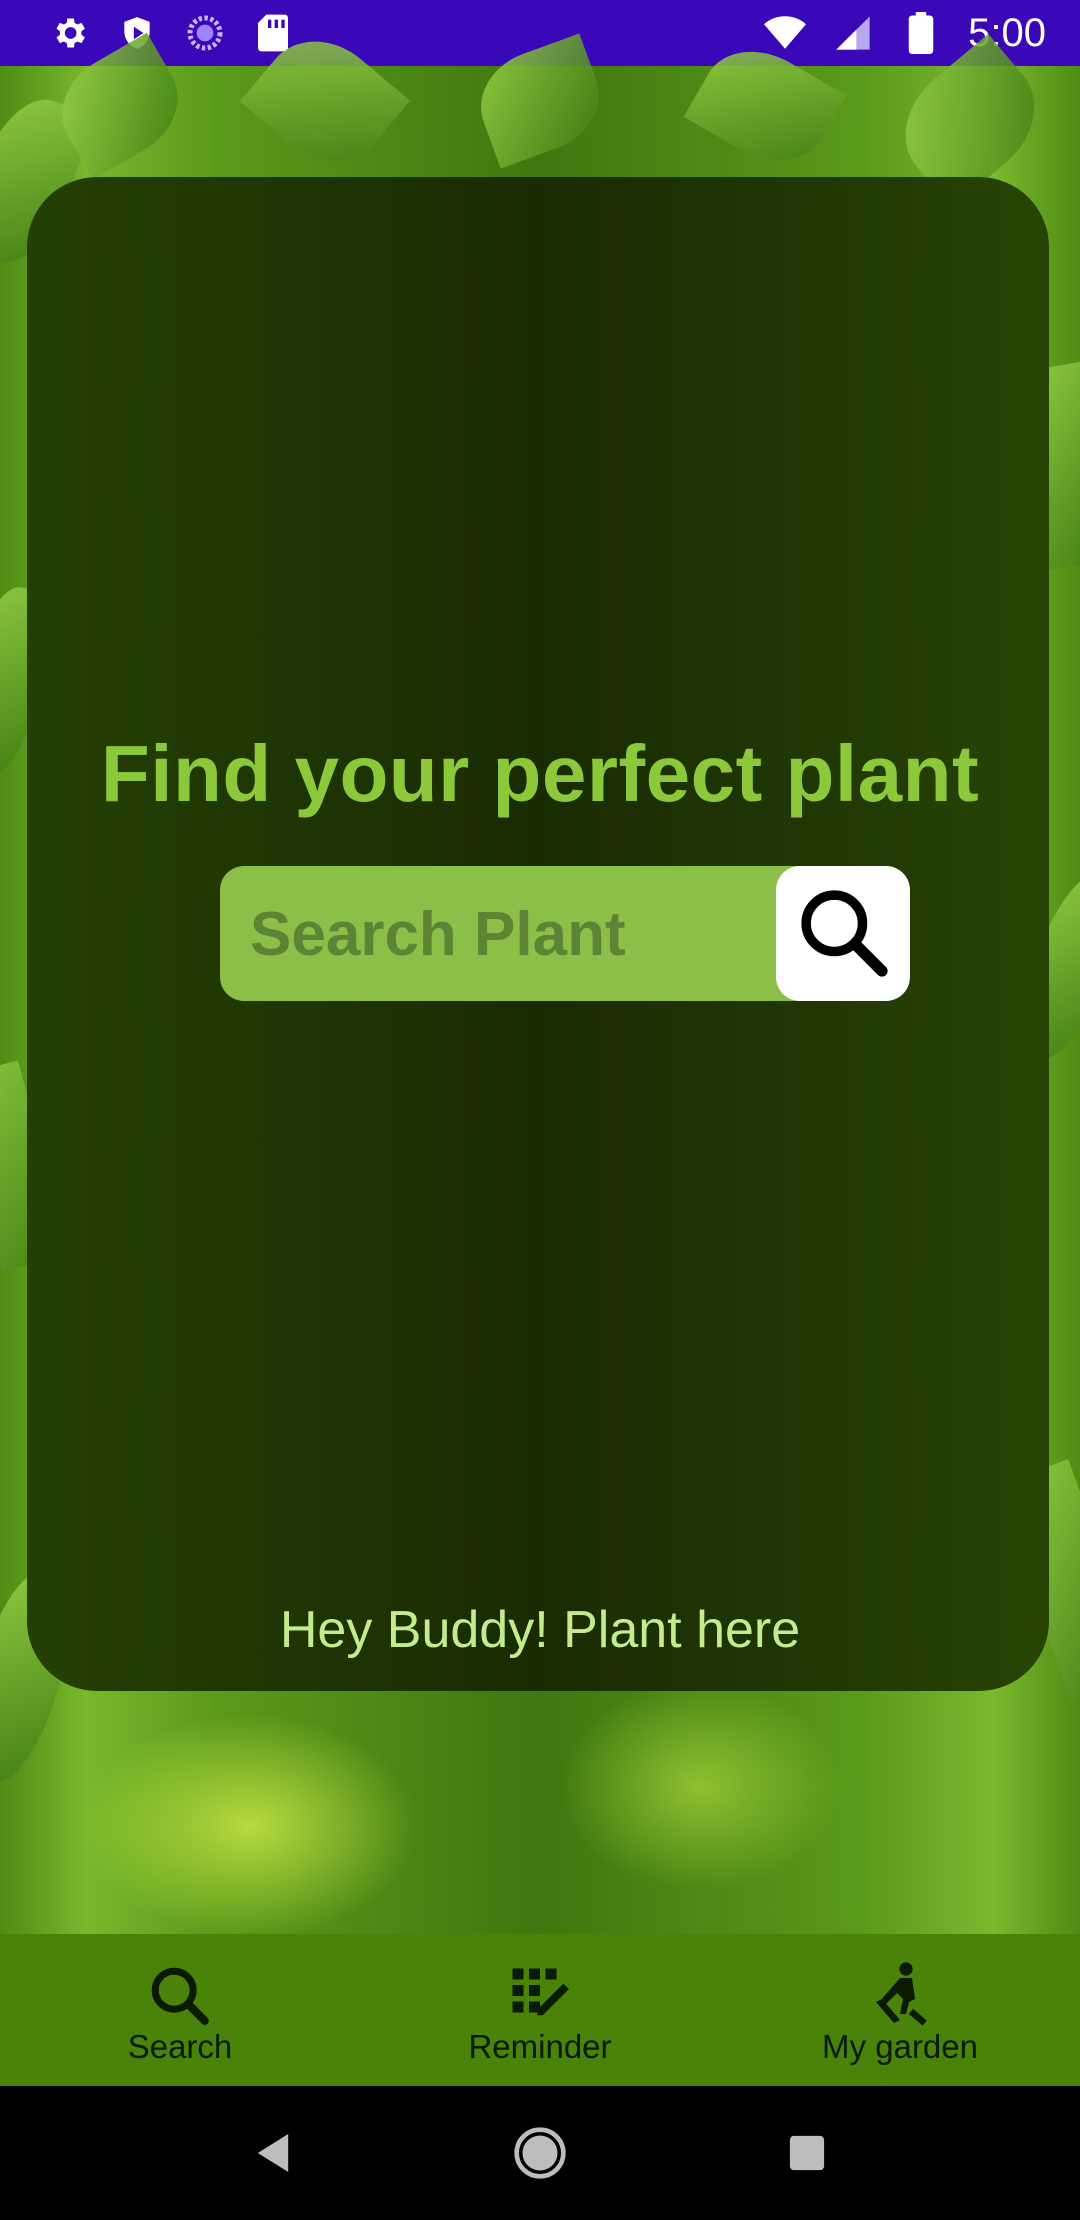  I want to click on nav-item-my-garden: My garden, so click(900, 2010).